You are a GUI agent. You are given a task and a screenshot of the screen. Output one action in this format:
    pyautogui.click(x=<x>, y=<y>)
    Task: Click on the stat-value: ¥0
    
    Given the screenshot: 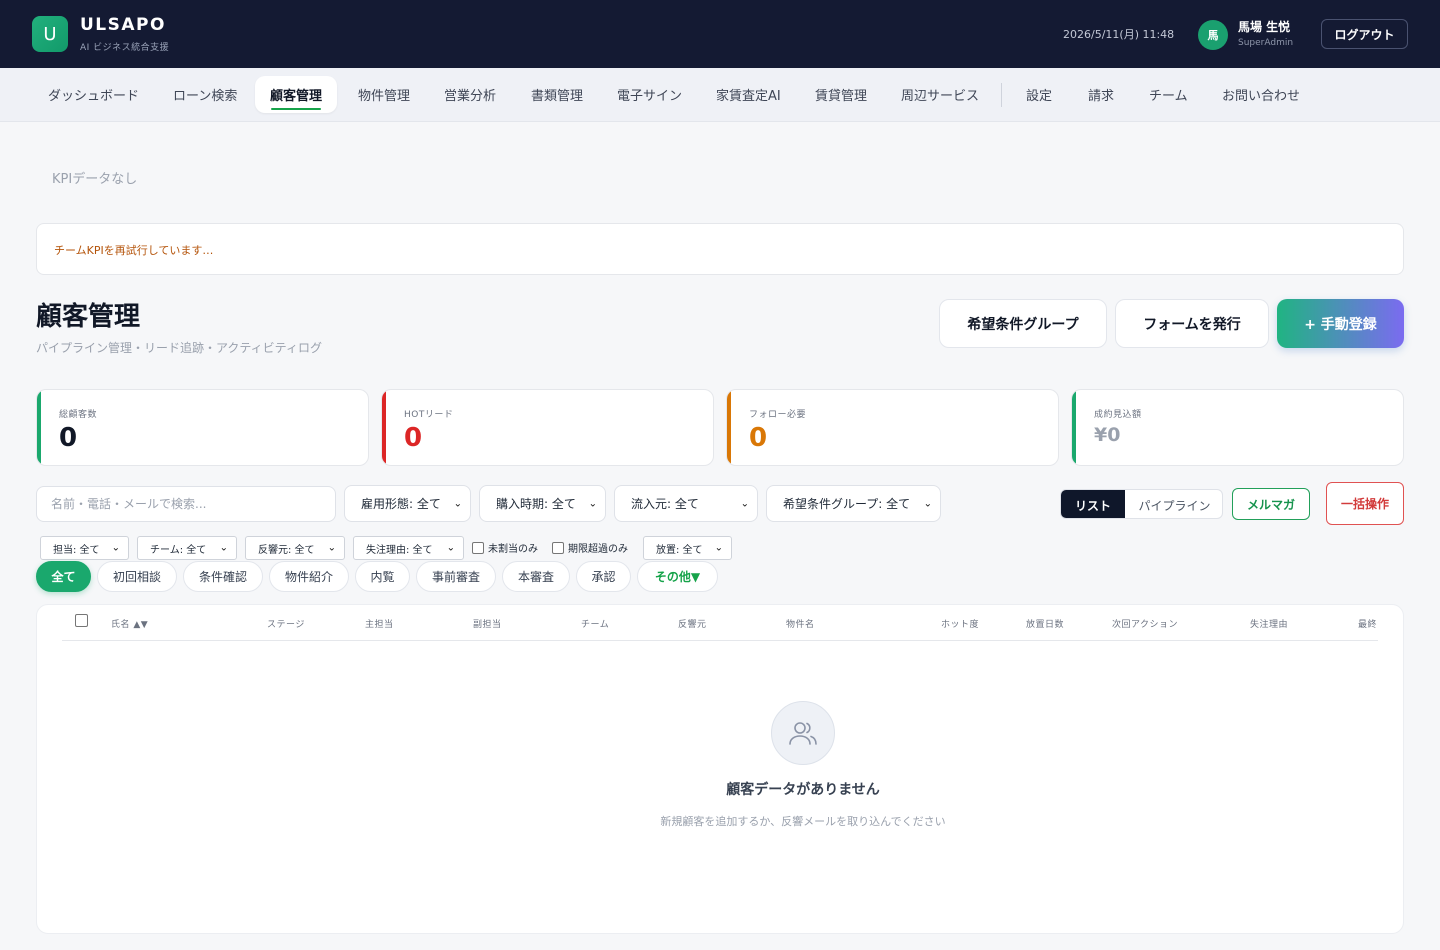 What is the action you would take?
    pyautogui.click(x=1107, y=435)
    